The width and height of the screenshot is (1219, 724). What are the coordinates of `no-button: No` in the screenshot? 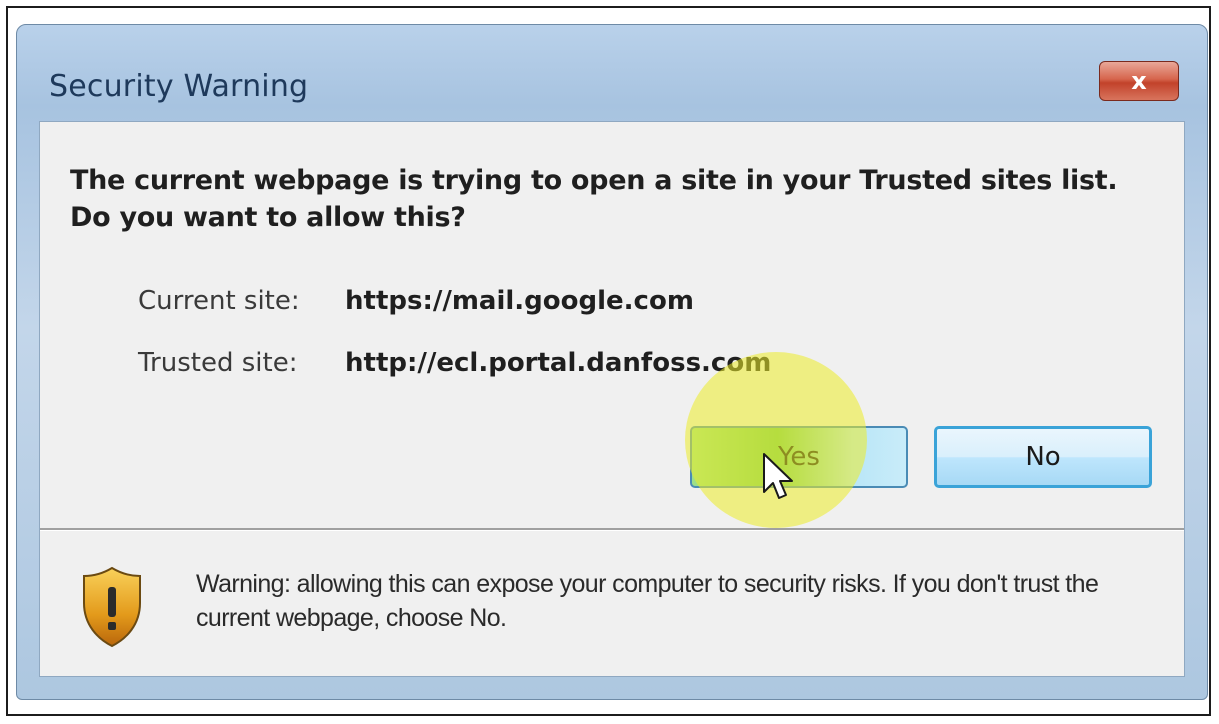 It's located at (1043, 457).